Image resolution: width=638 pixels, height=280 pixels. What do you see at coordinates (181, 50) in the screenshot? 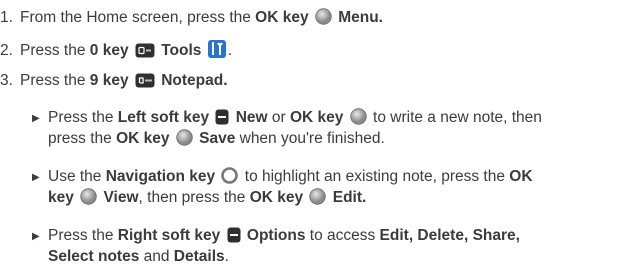
I see `tools-label: Tools` at bounding box center [181, 50].